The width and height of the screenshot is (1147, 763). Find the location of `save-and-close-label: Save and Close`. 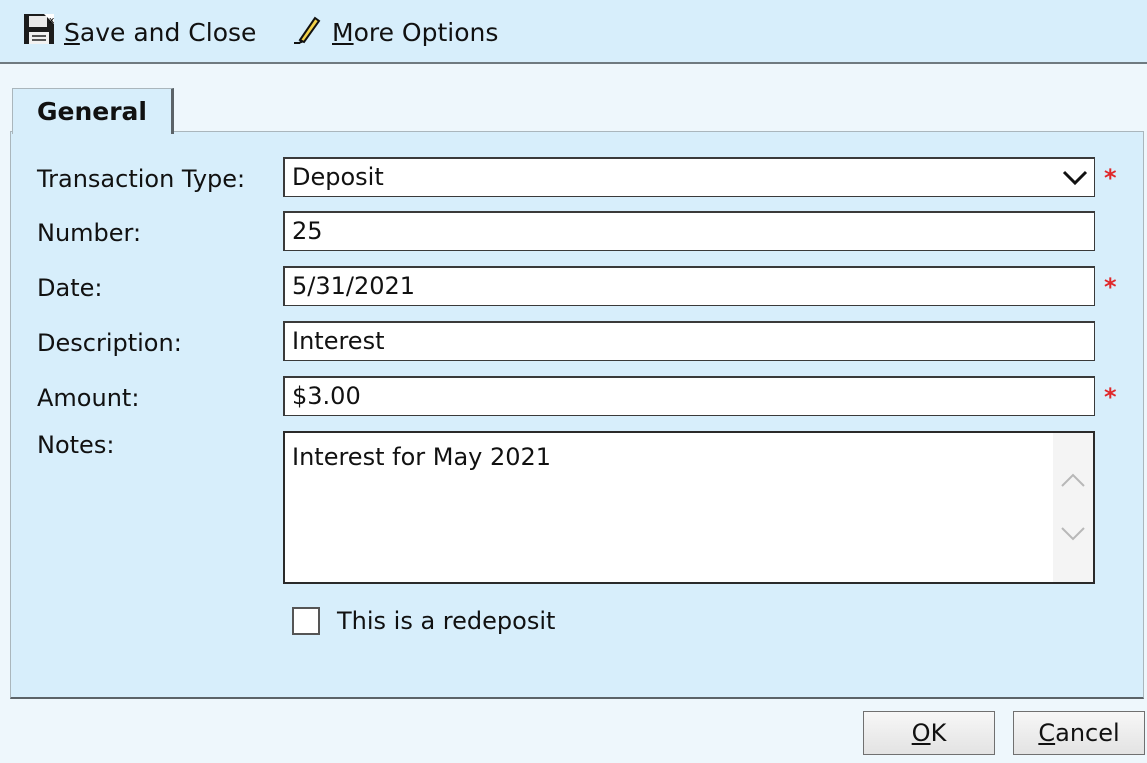

save-and-close-label: Save and Close is located at coordinates (160, 32).